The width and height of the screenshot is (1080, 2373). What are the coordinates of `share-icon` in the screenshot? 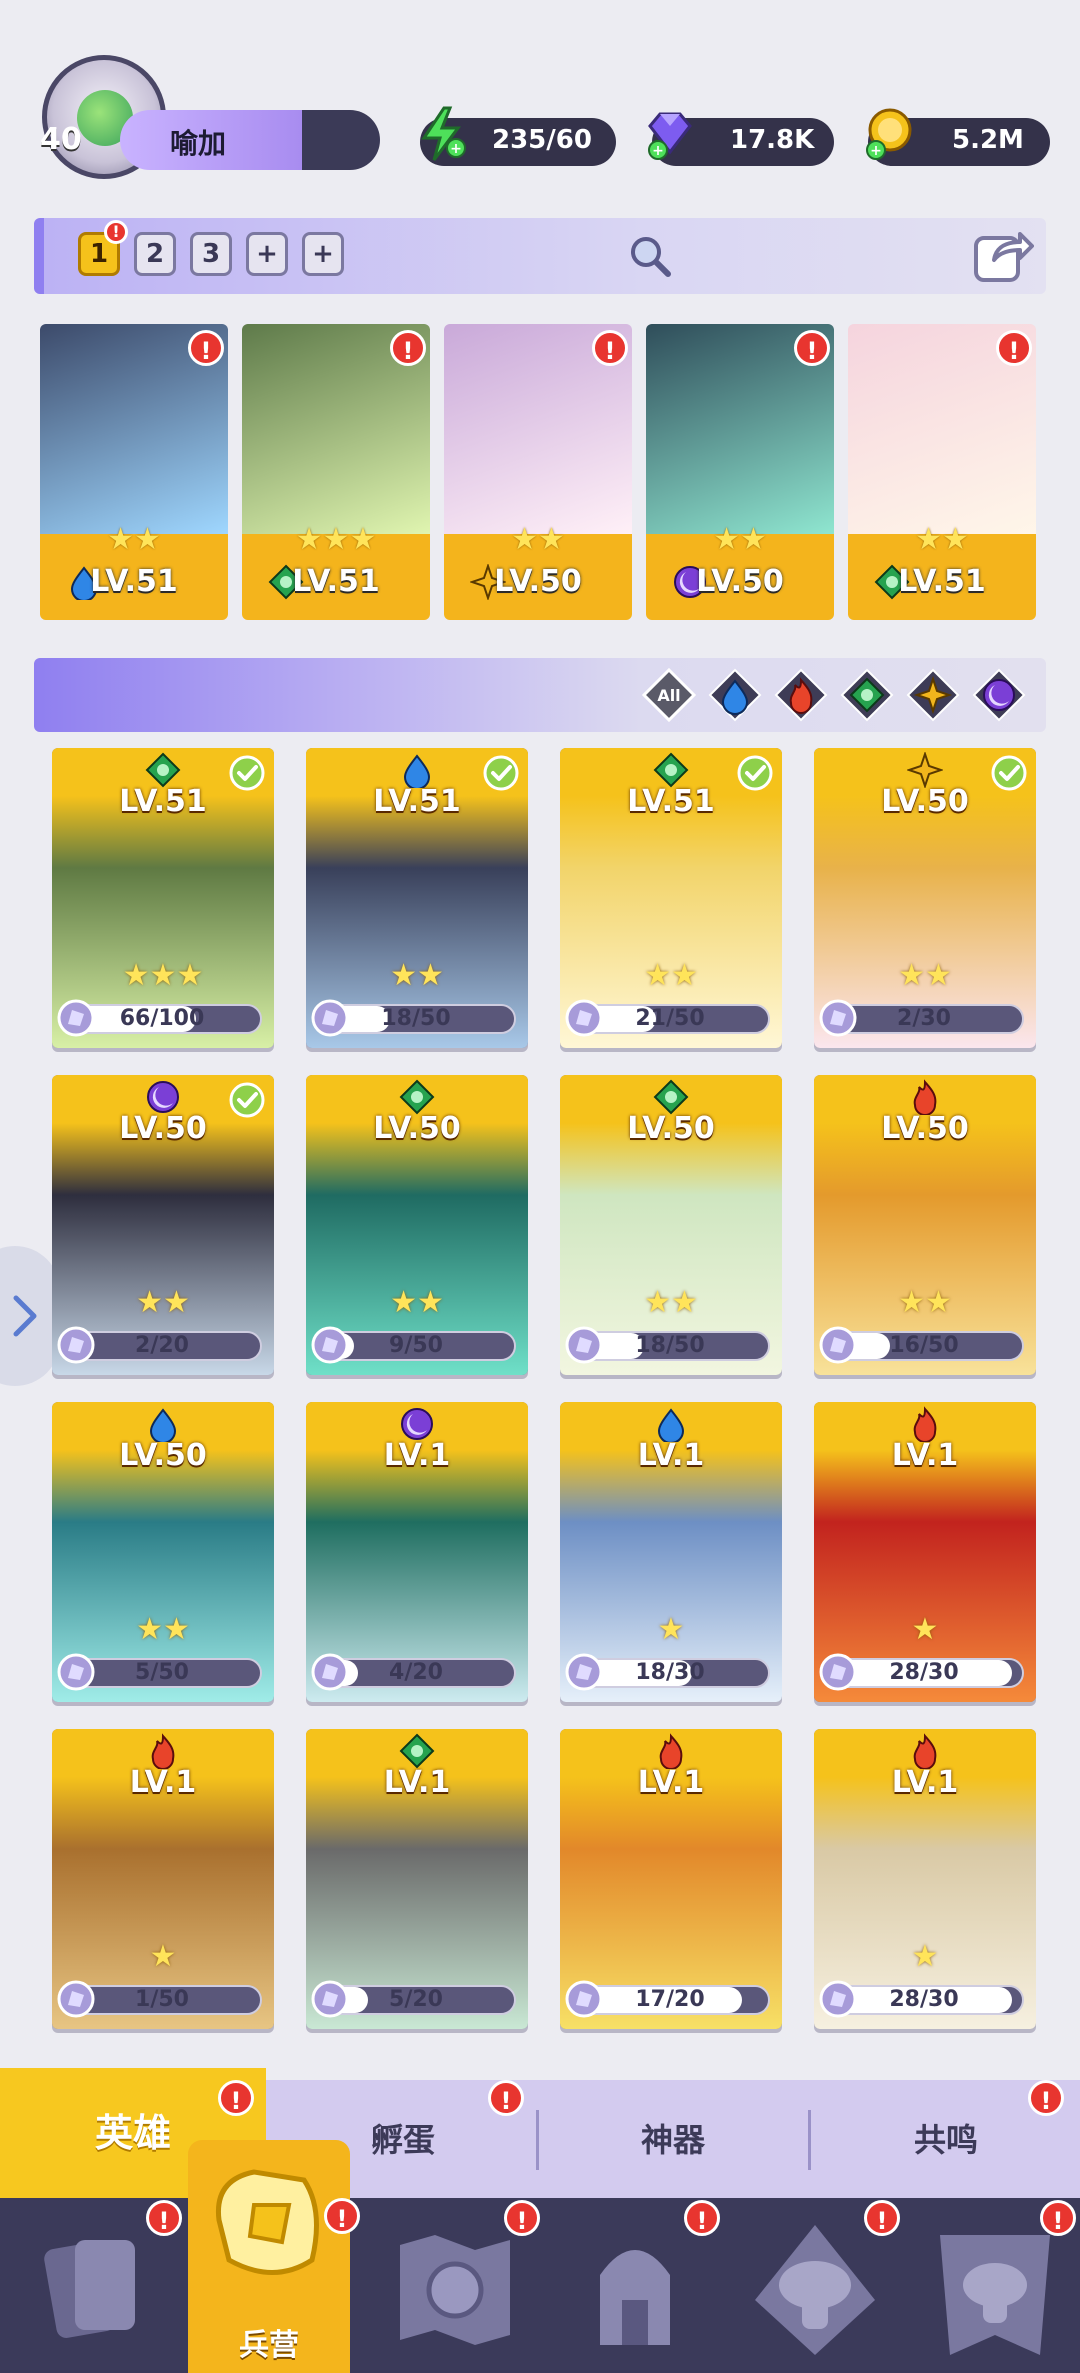 It's located at (1003, 255).